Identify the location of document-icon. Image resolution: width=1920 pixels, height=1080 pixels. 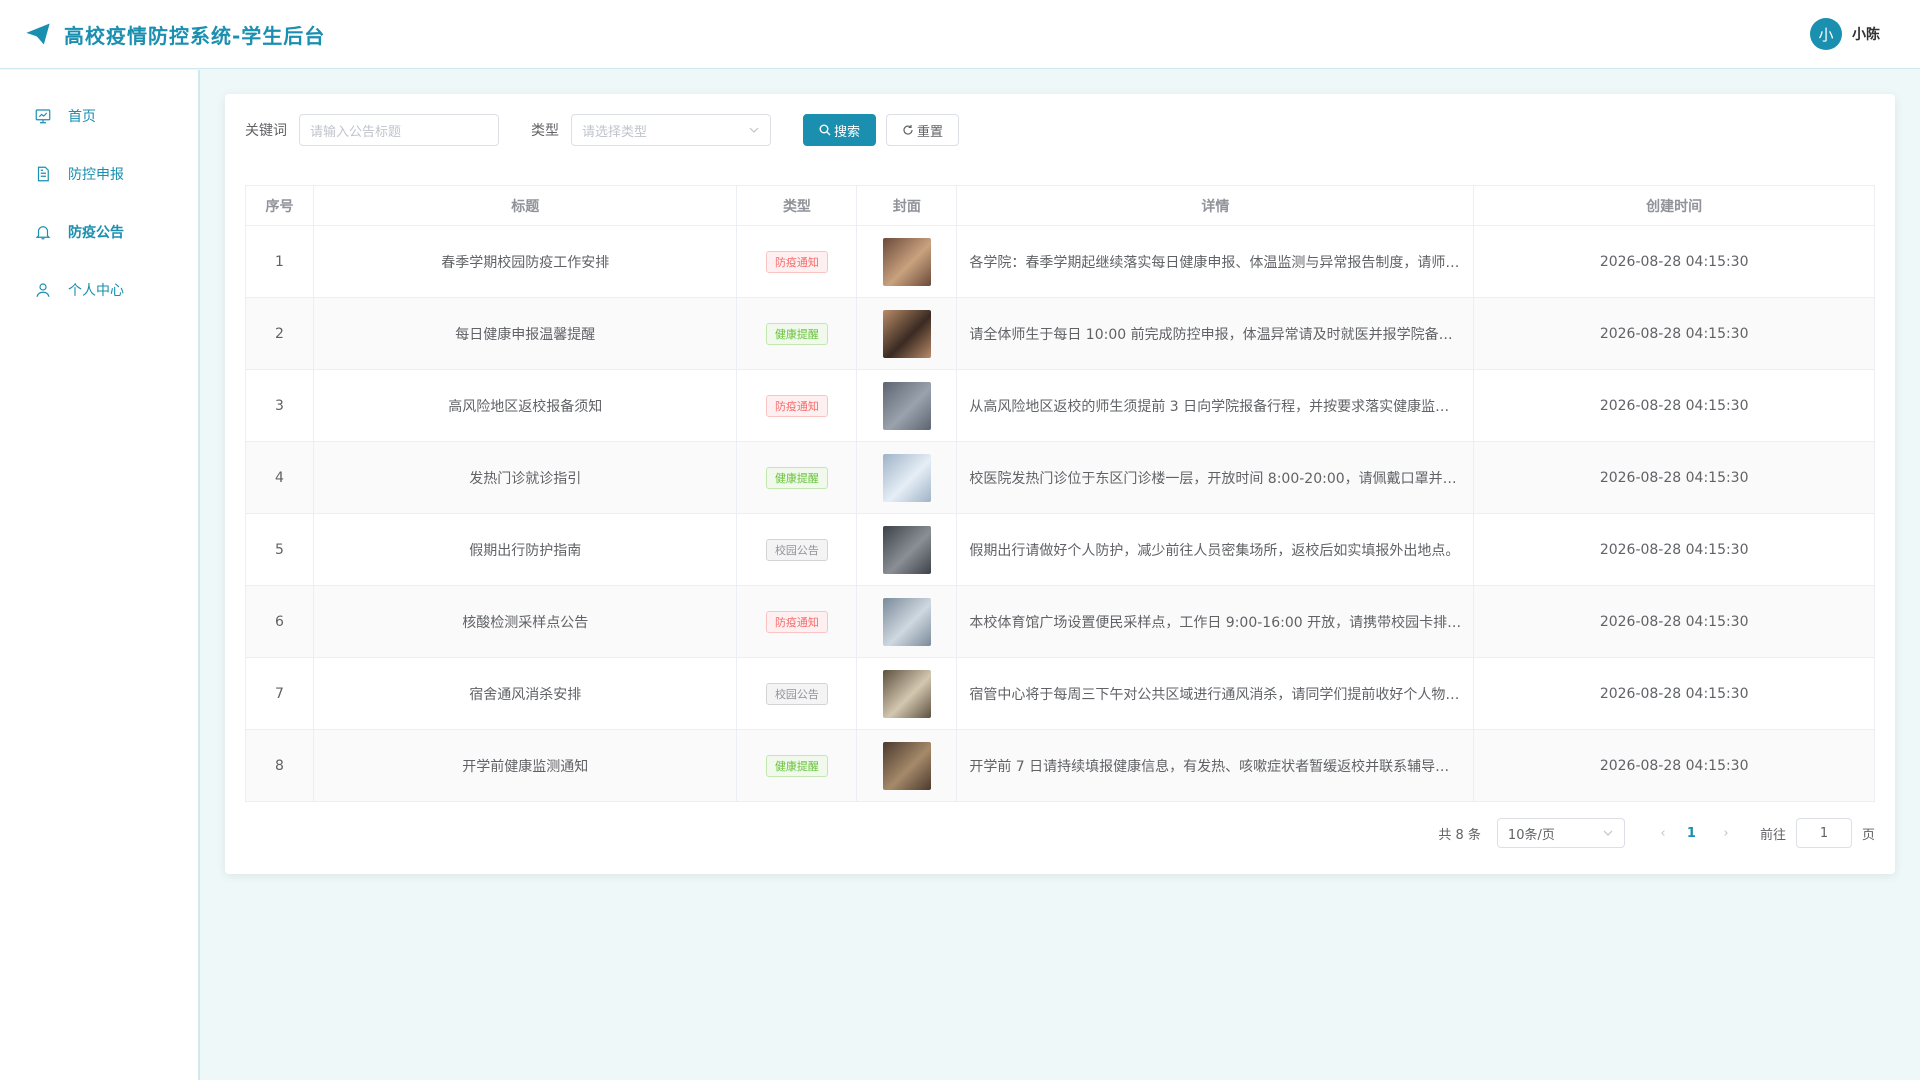
(43, 174).